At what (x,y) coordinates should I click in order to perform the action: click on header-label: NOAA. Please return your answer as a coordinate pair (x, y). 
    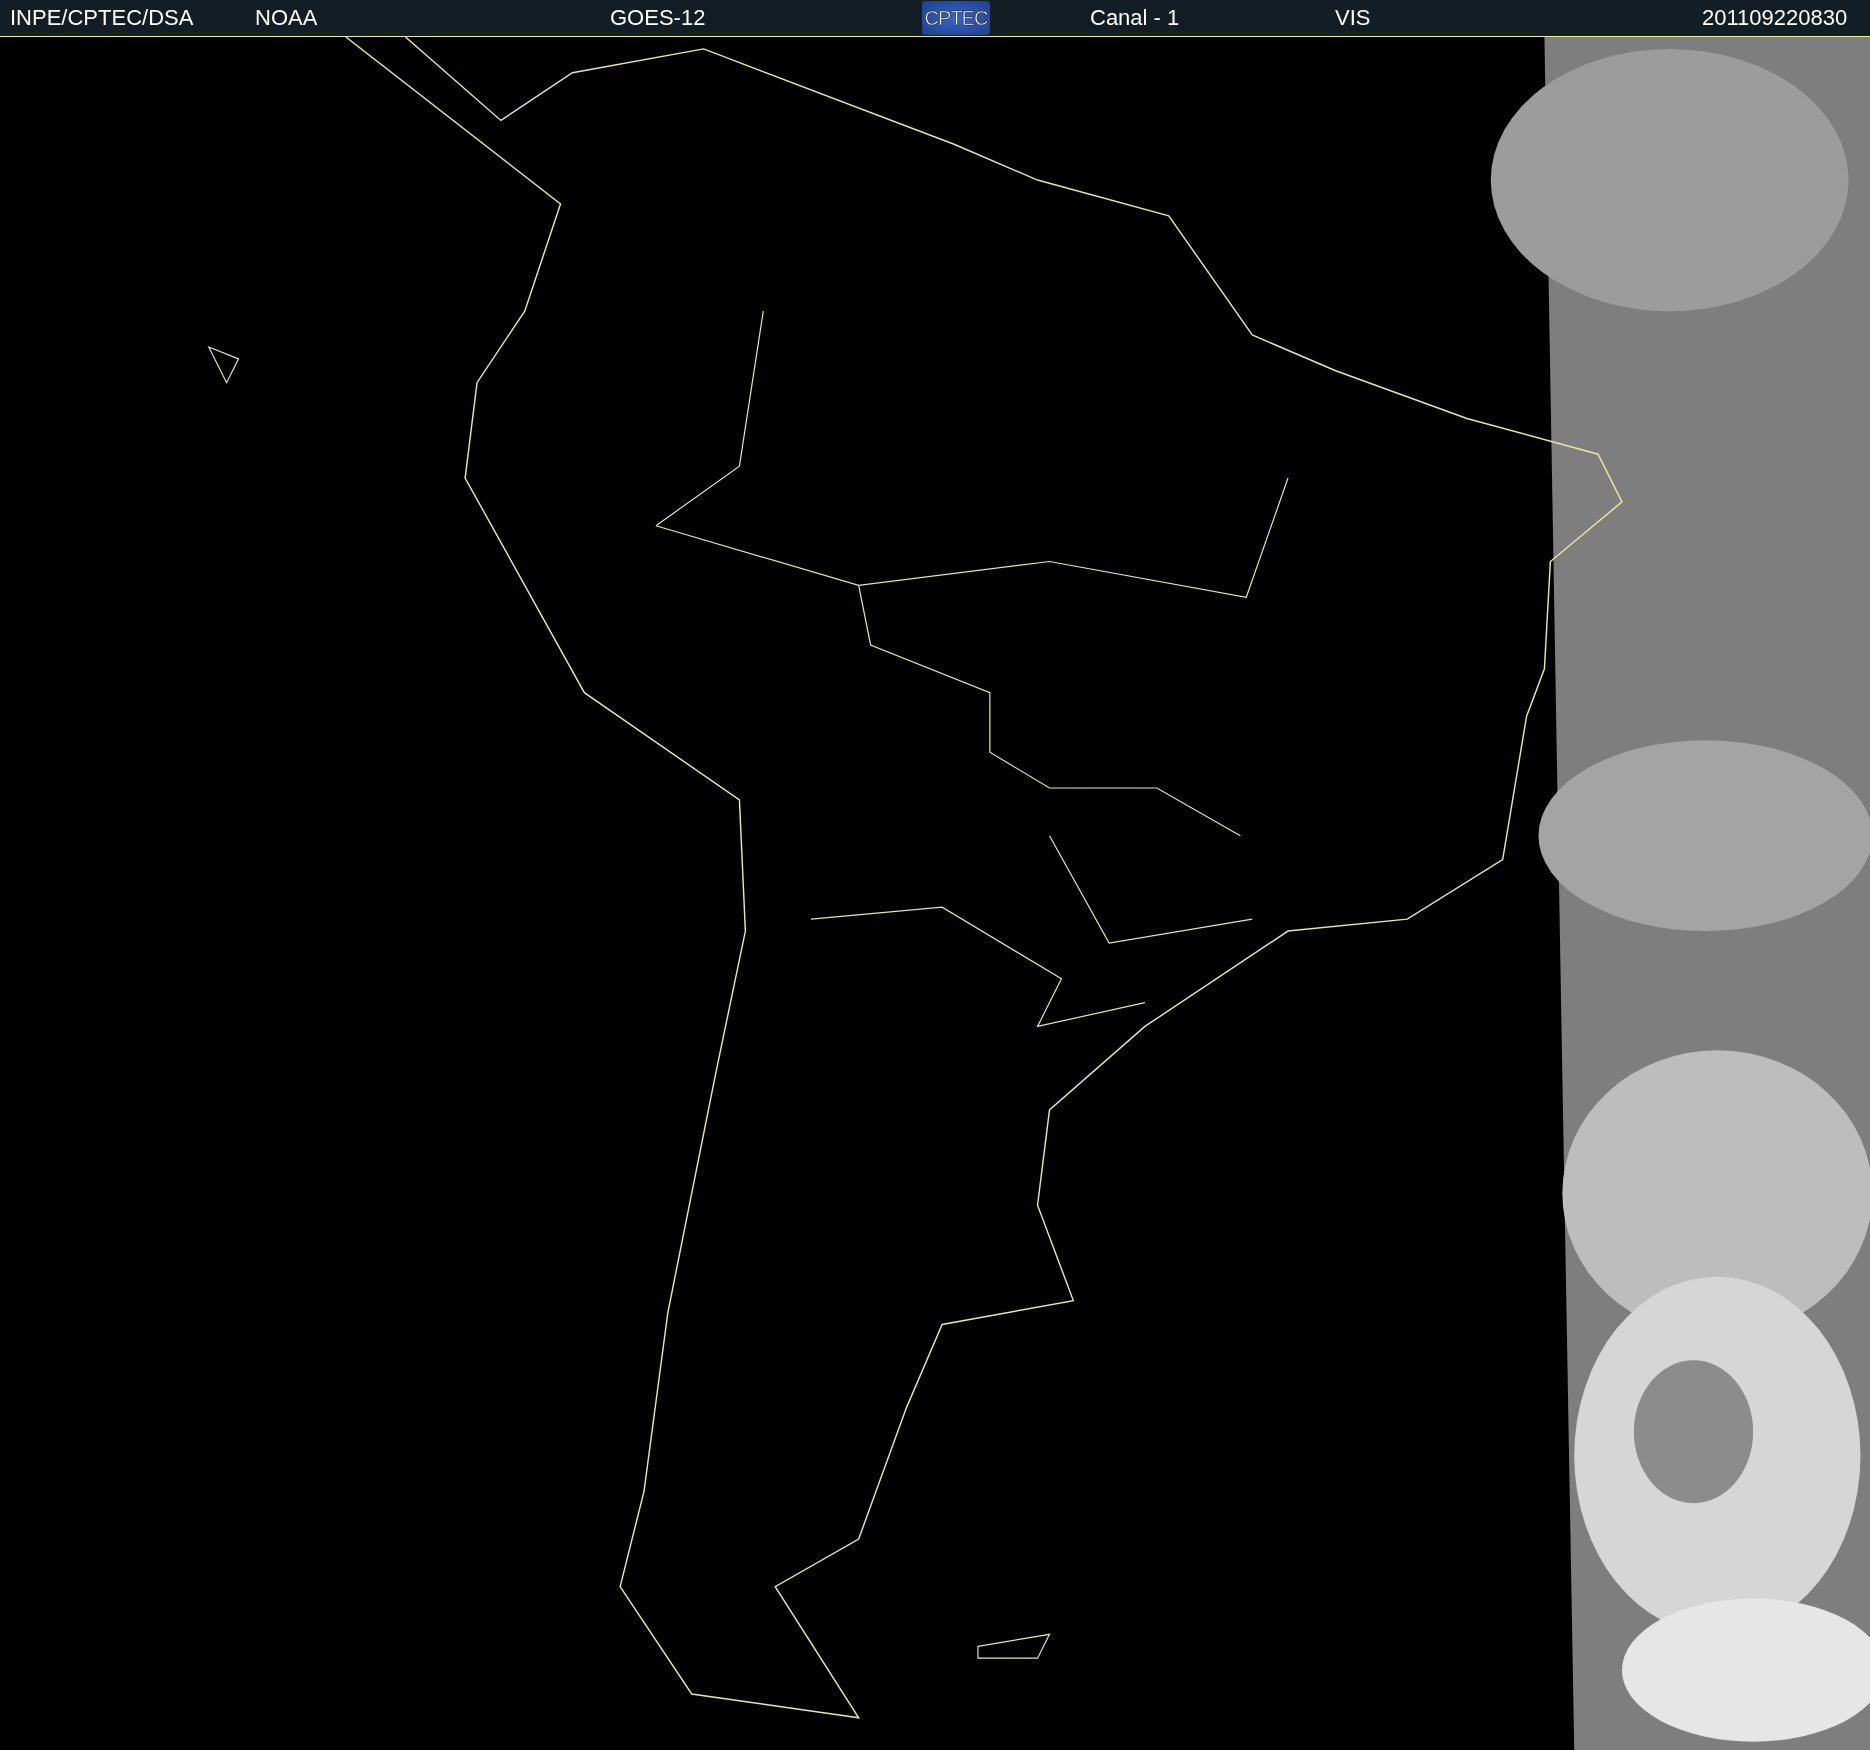
    Looking at the image, I should click on (286, 18).